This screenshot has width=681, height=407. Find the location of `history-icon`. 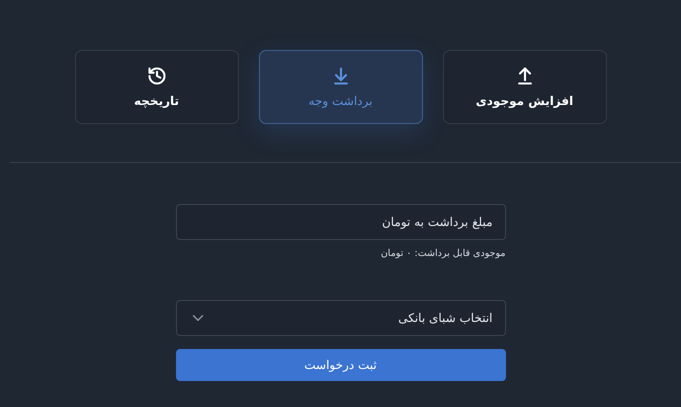

history-icon is located at coordinates (156, 76).